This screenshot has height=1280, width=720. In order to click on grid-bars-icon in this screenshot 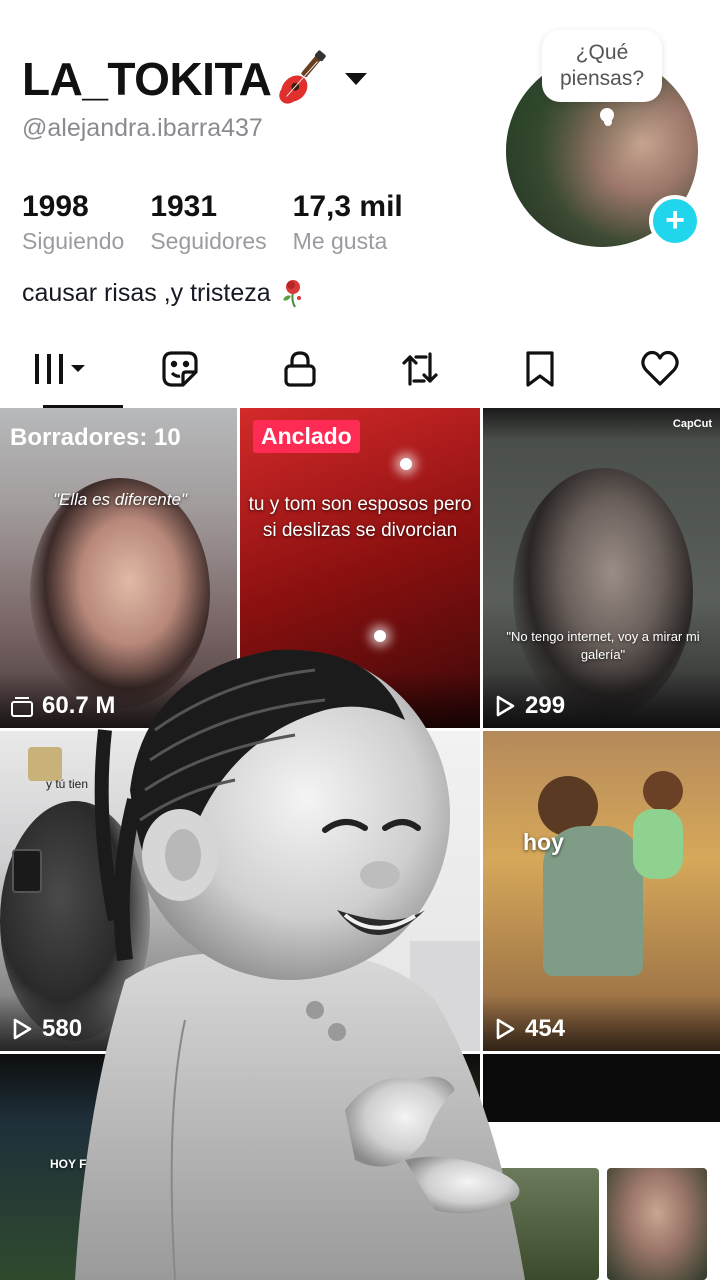, I will do `click(60, 369)`.